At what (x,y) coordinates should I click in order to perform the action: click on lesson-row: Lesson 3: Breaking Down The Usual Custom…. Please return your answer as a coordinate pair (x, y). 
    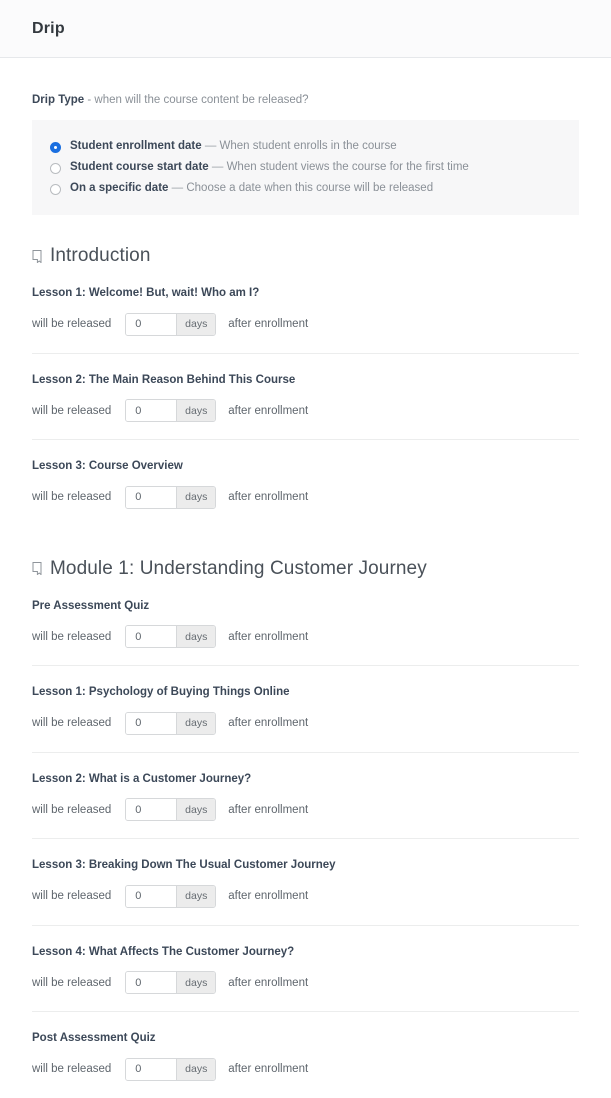
    Looking at the image, I should click on (305, 882).